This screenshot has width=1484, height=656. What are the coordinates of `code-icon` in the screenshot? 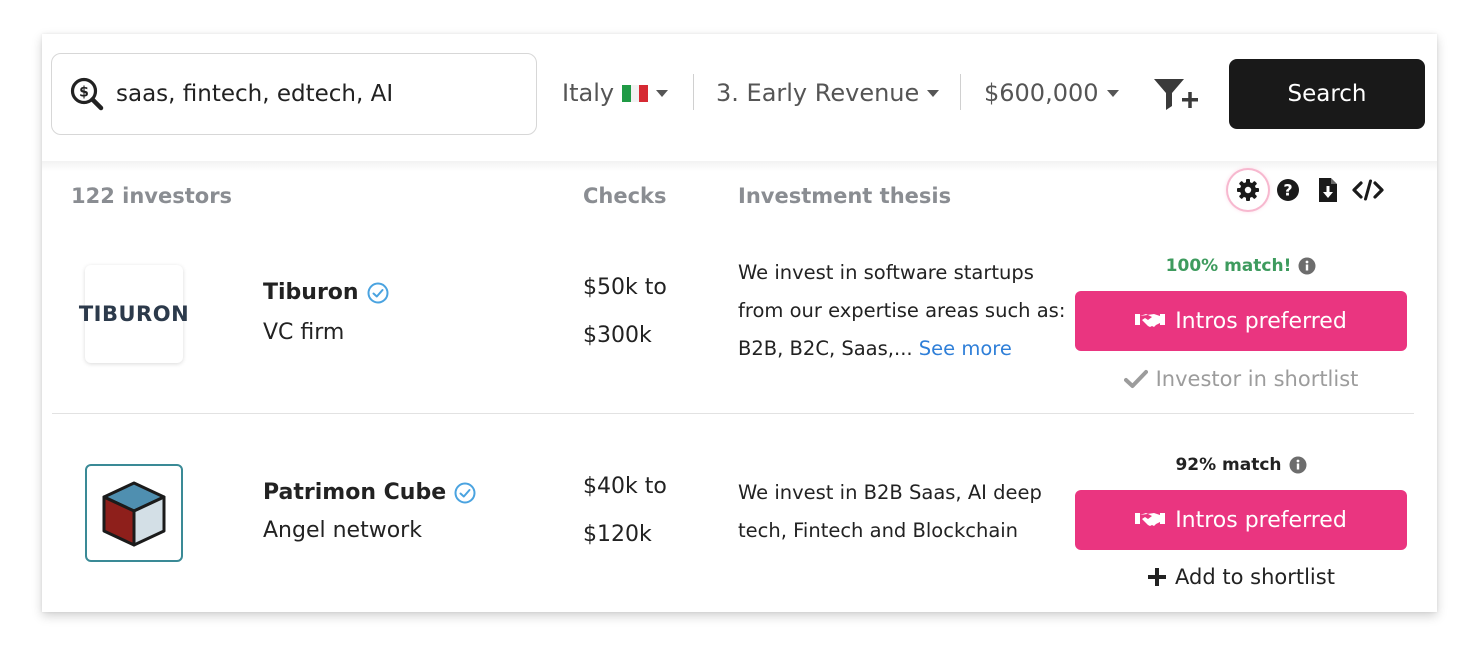 It's located at (1368, 190).